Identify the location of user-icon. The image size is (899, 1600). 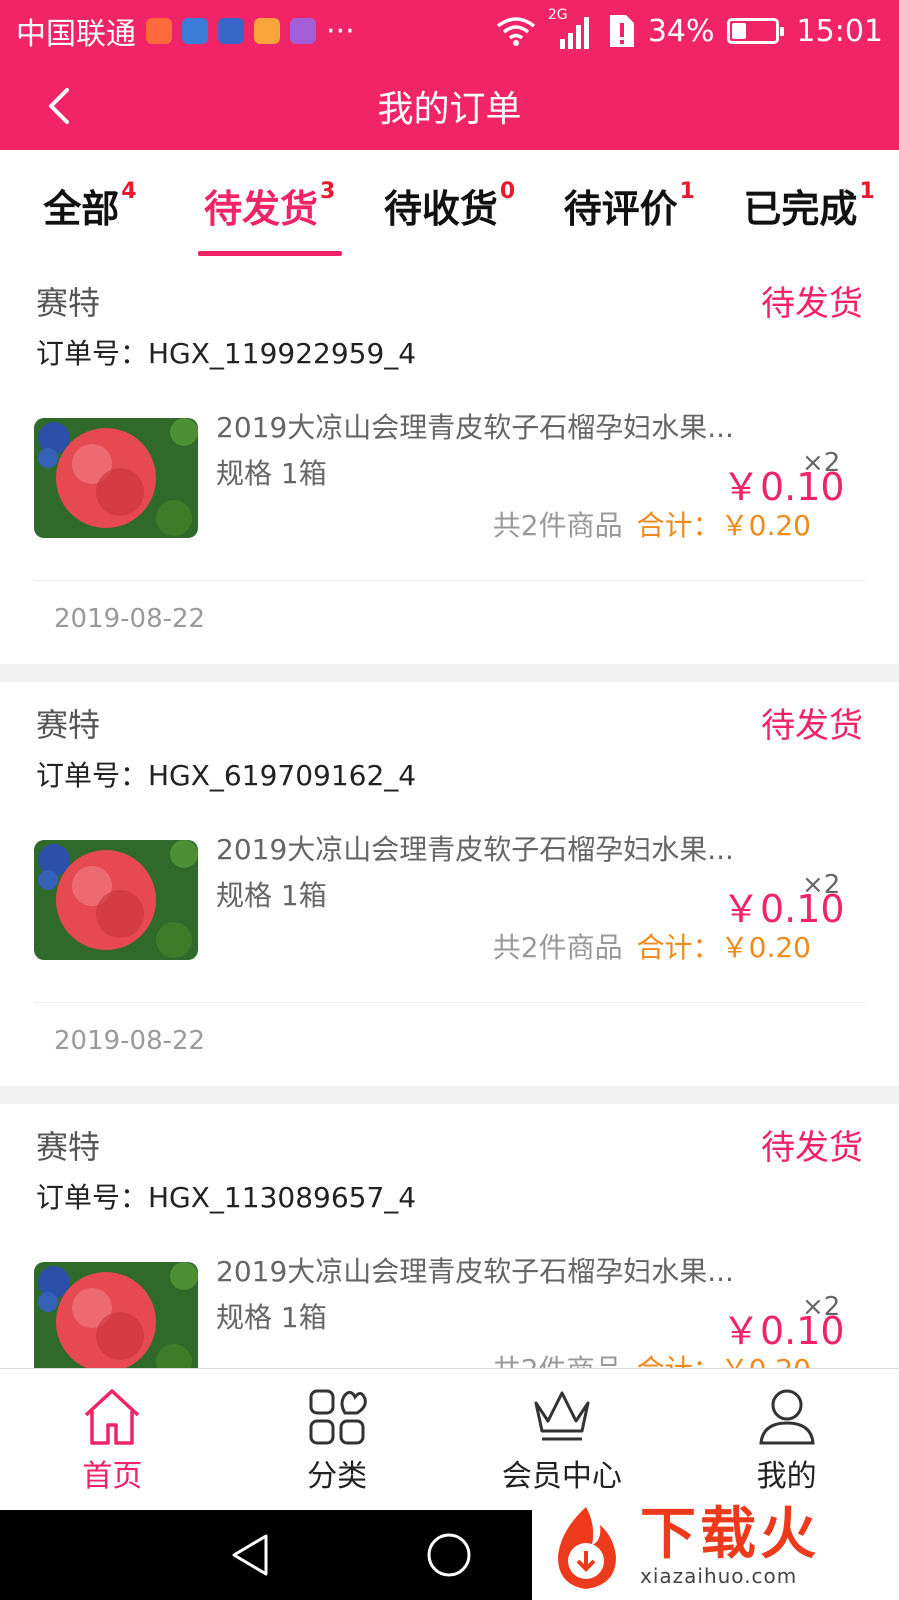
(786, 1416).